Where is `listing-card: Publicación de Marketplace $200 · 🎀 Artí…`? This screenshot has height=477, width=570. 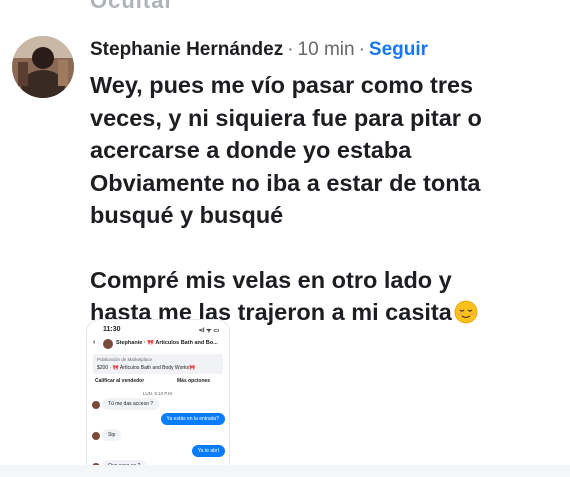
listing-card: Publicación de Marketplace $200 · 🎀 Artí… is located at coordinates (158, 364).